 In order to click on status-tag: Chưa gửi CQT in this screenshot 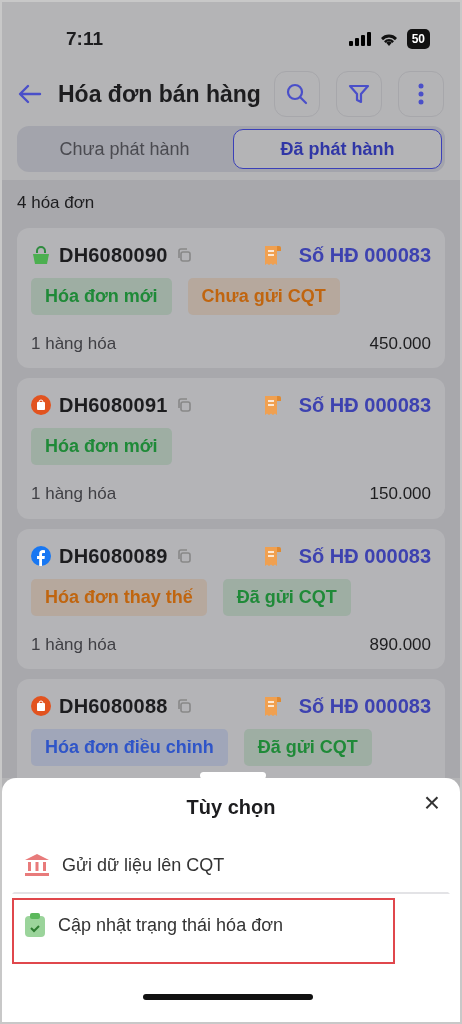, I will do `click(263, 296)`.